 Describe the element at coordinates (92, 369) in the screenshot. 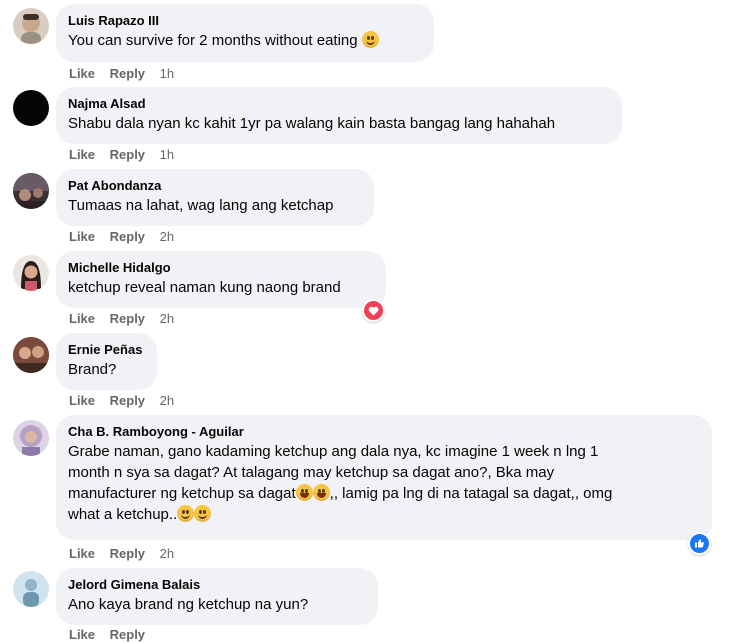

I see `comment-text: Brand?` at that location.